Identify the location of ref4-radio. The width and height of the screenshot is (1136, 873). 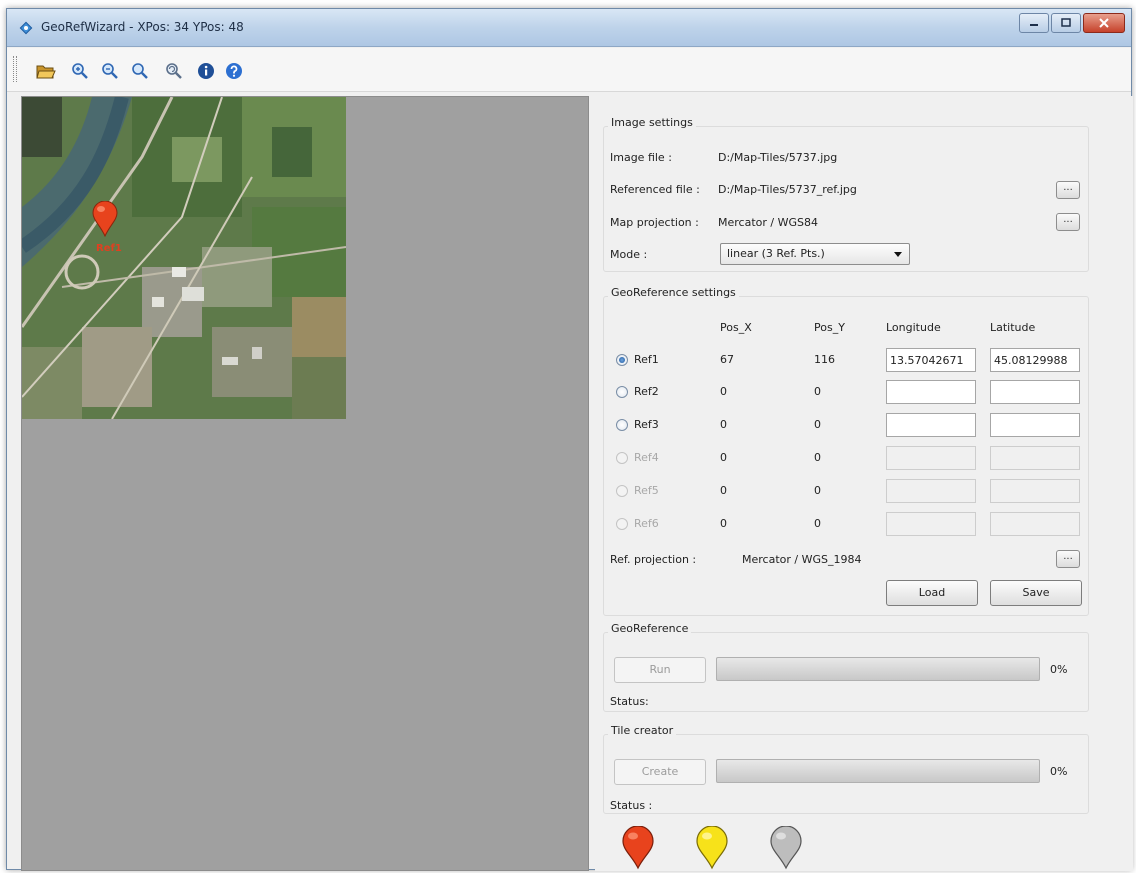
(622, 458).